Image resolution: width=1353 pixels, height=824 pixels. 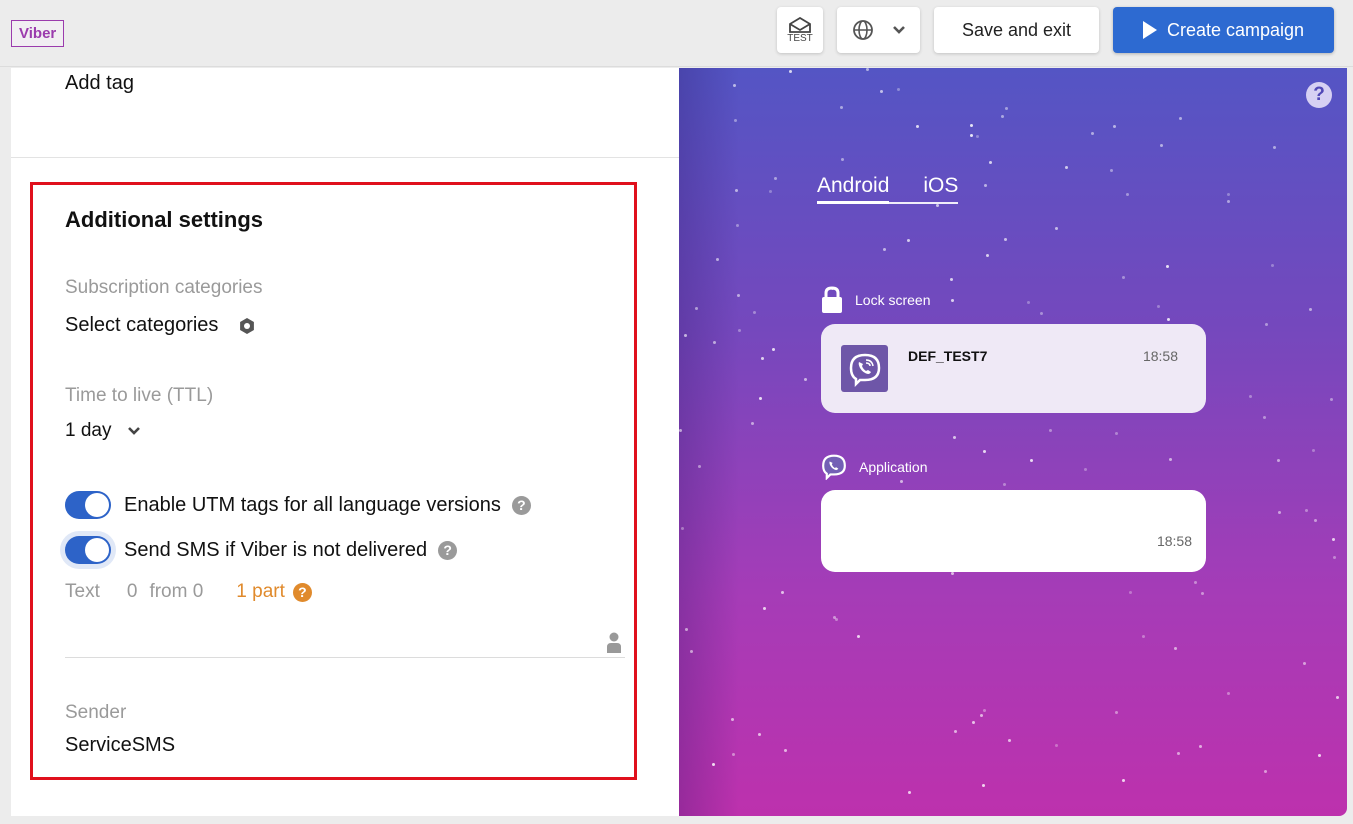 What do you see at coordinates (345, 657) in the screenshot?
I see `sms-text-input` at bounding box center [345, 657].